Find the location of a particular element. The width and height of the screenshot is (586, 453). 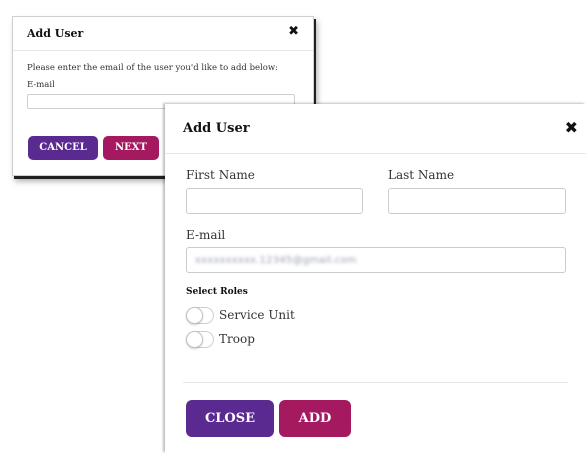

last-name-field is located at coordinates (477, 201).